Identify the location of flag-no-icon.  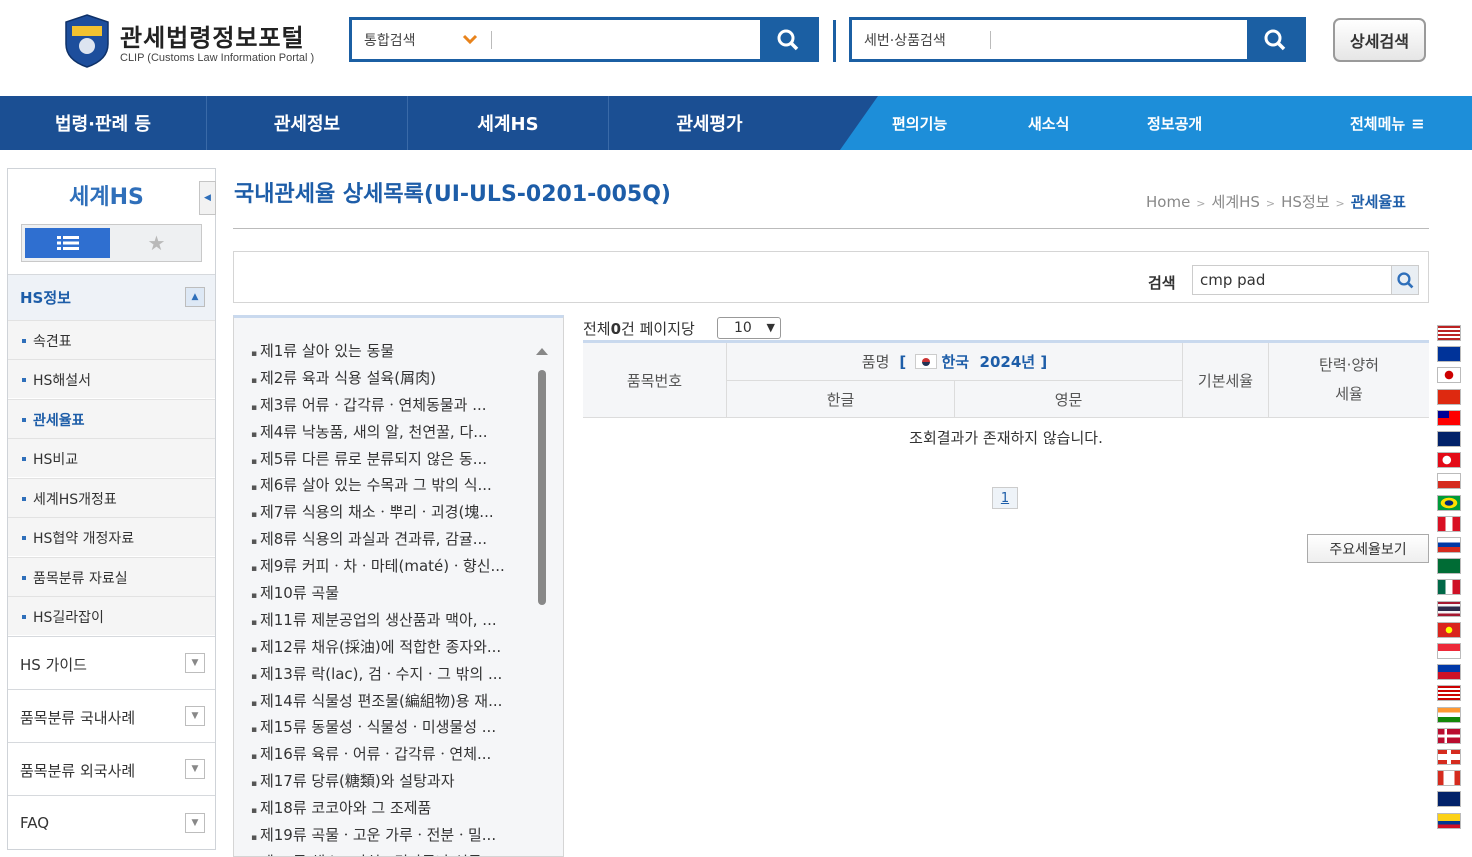
(1449, 735).